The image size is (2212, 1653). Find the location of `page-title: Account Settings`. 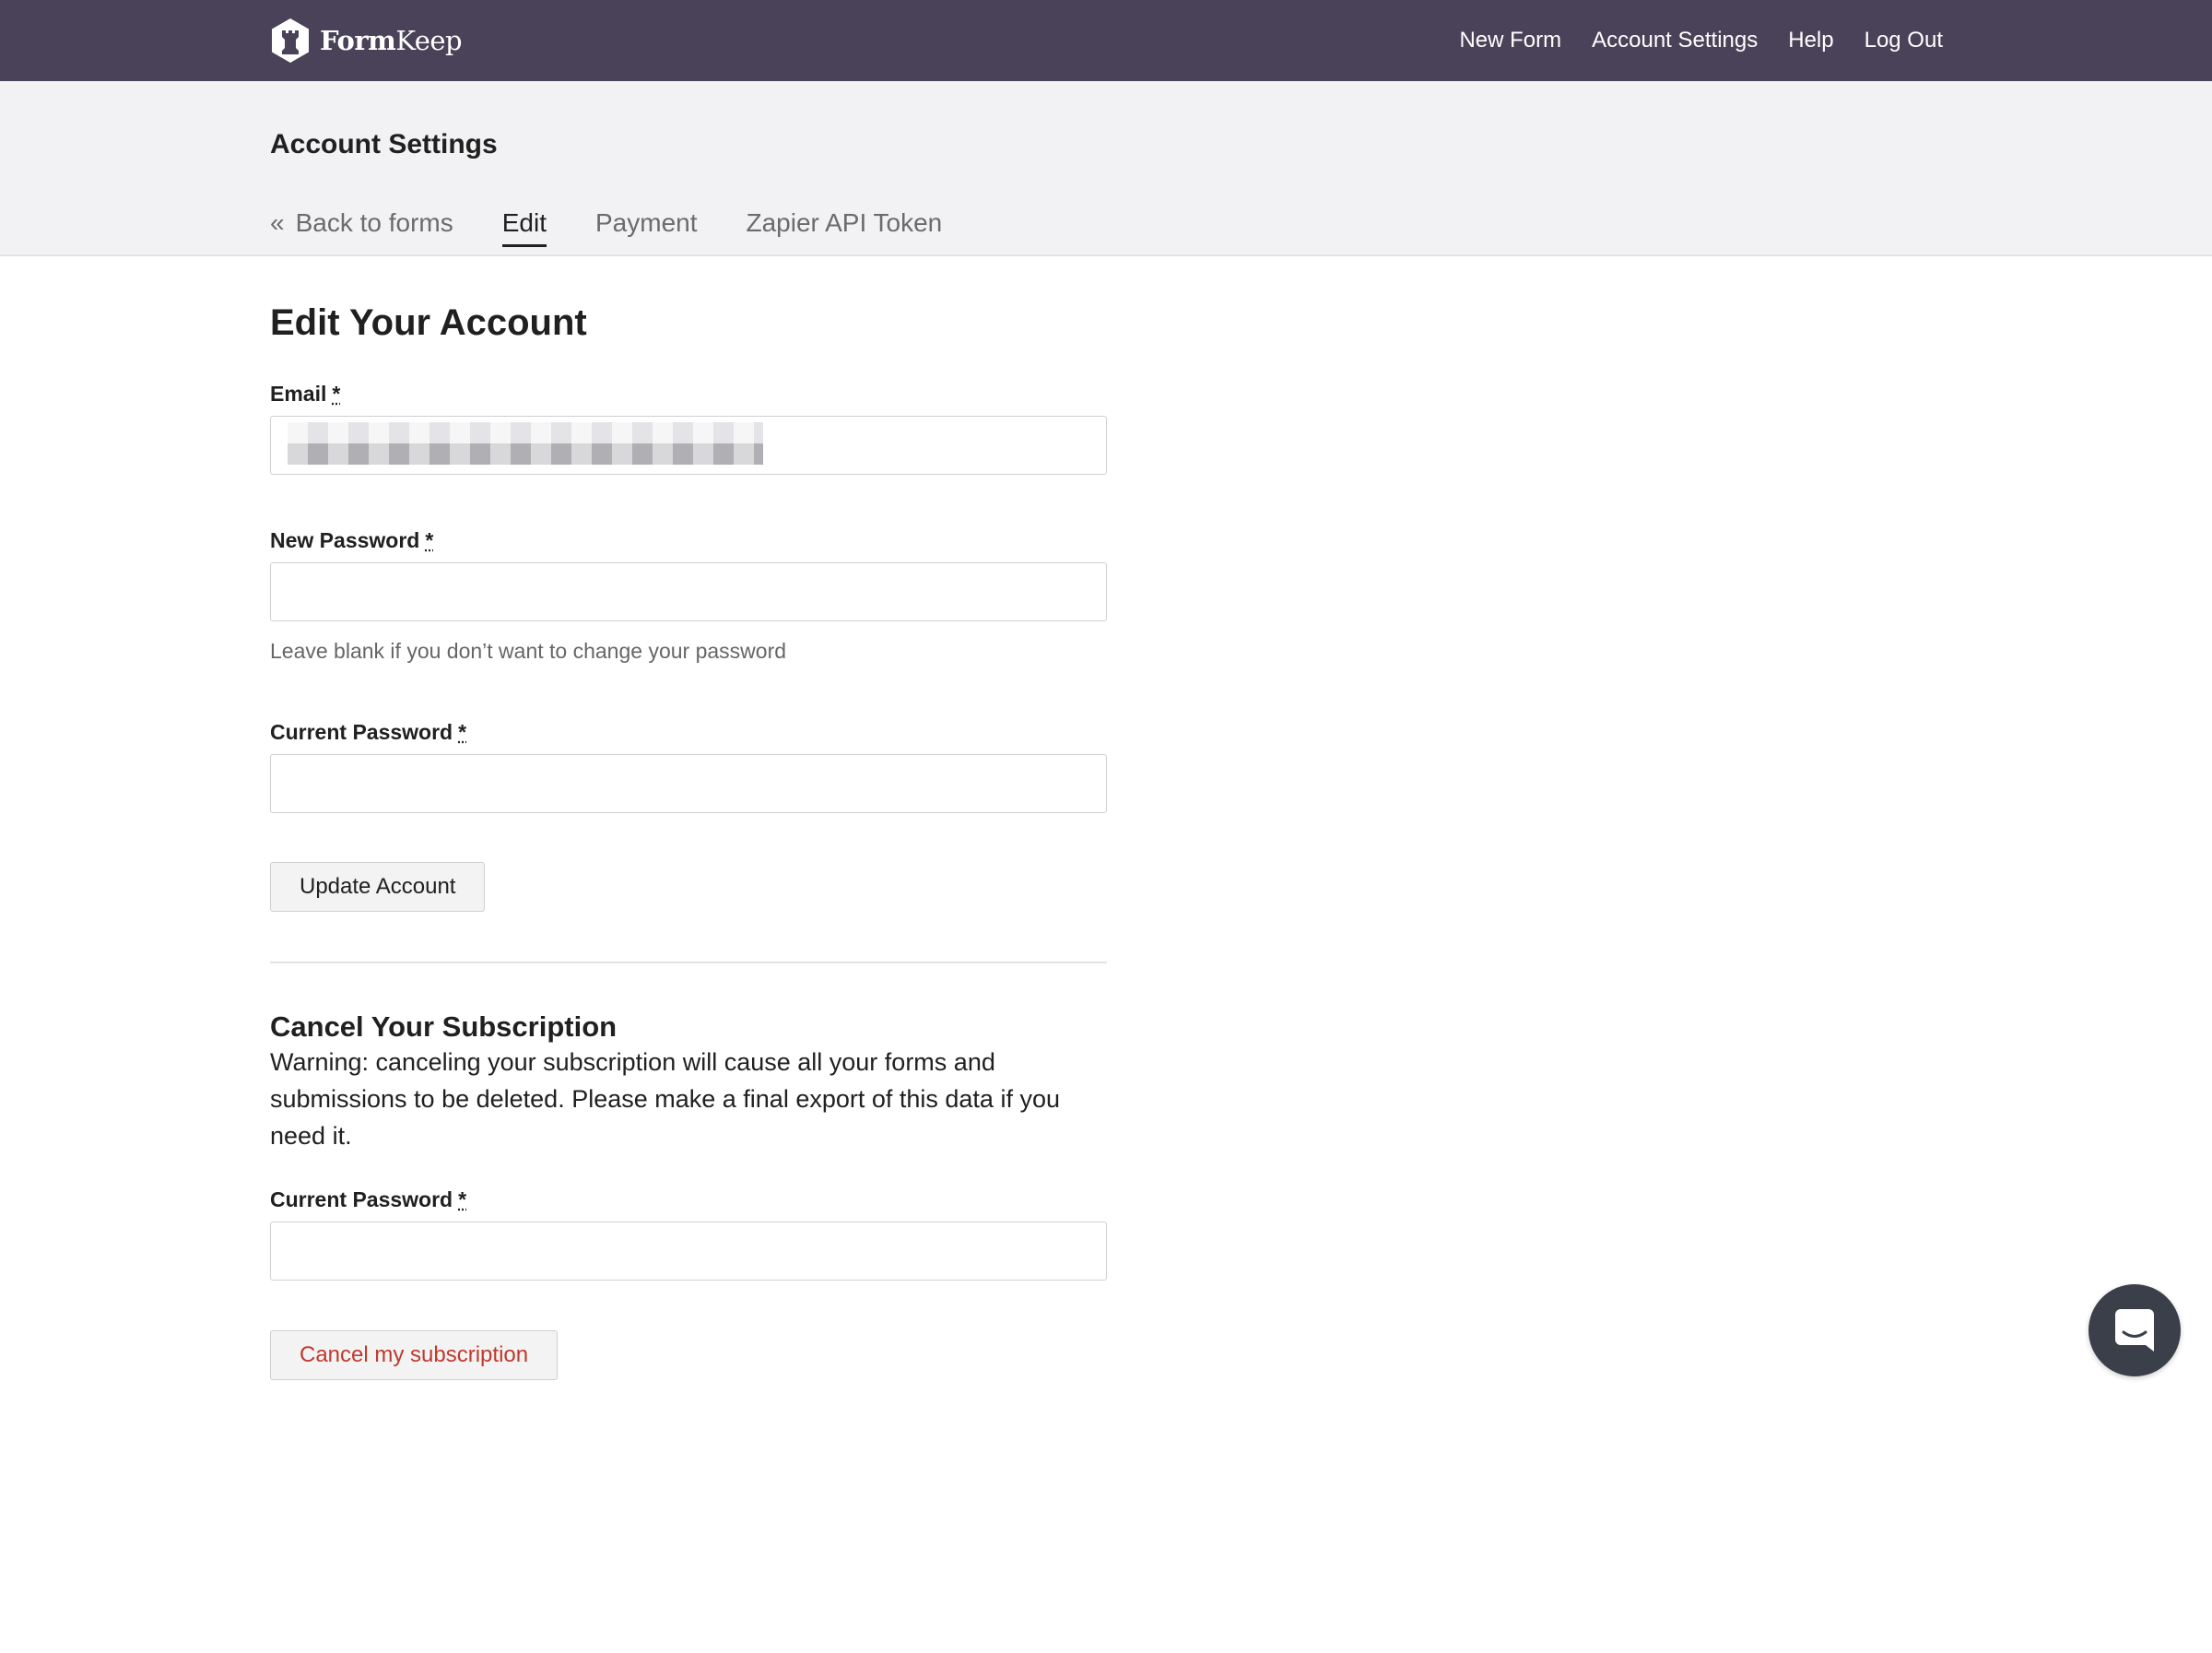

page-title: Account Settings is located at coordinates (384, 144).